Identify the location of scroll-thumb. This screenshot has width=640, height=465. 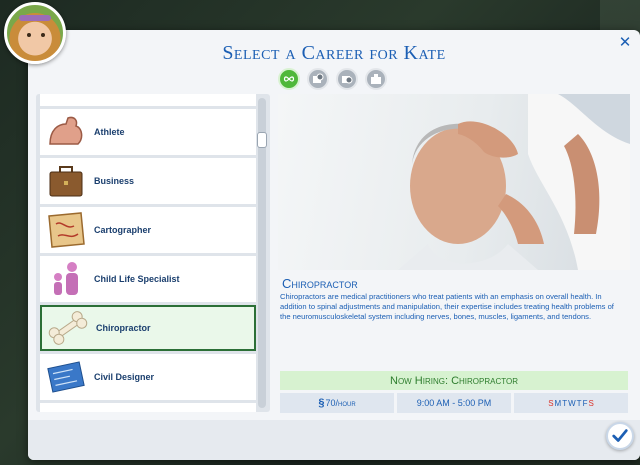
(262, 140).